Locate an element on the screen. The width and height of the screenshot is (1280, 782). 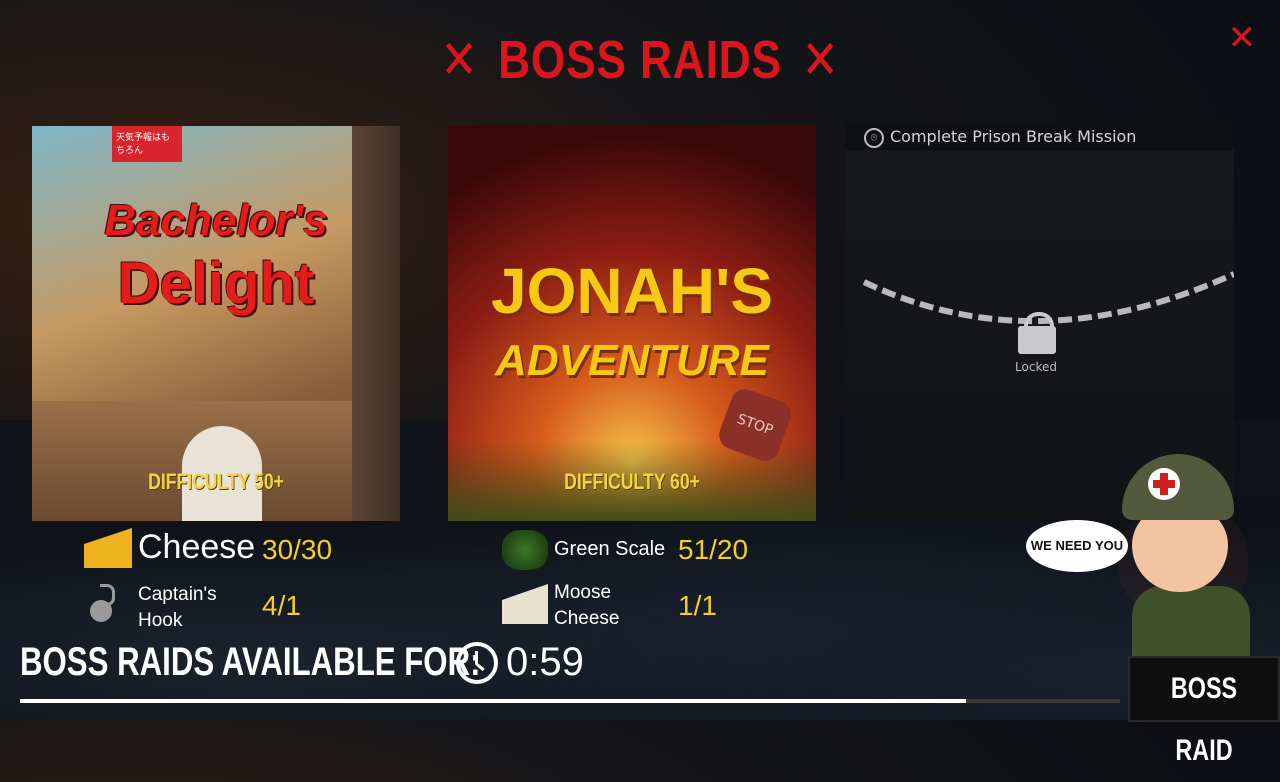
resource-green-scale: Green Scale is located at coordinates (609, 549).